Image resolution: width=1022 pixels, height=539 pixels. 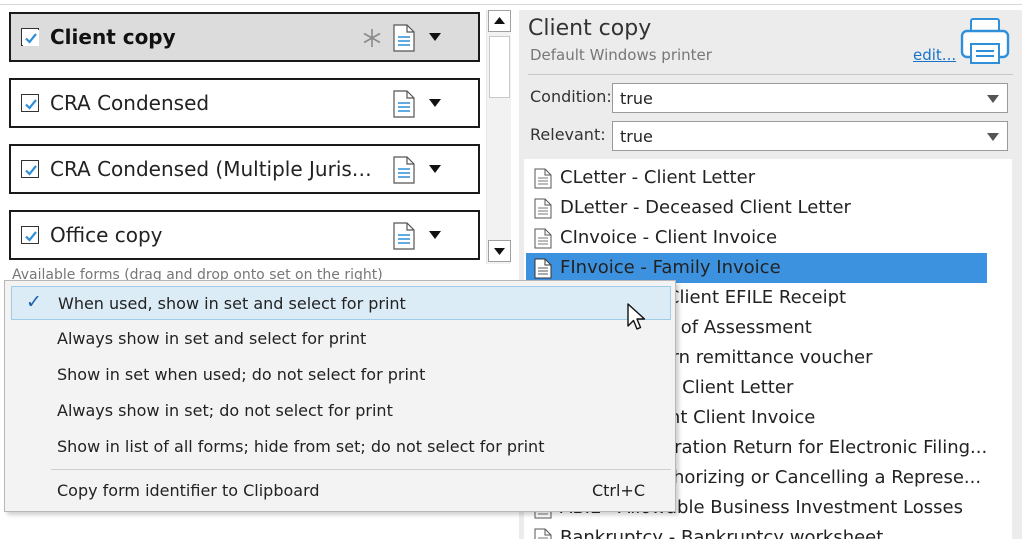 I want to click on arrow-up-icon, so click(x=499, y=20).